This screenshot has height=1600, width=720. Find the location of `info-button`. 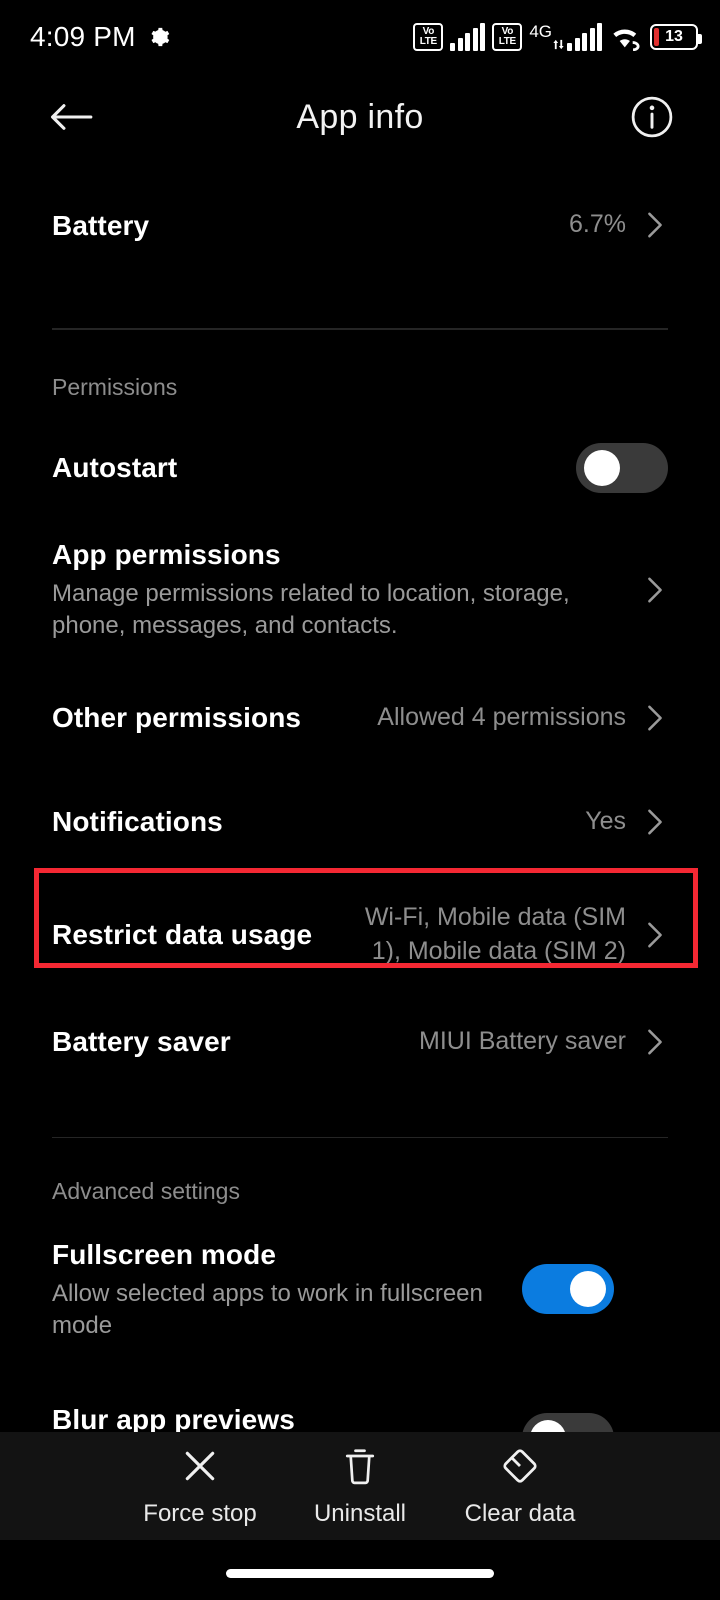

info-button is located at coordinates (652, 117).